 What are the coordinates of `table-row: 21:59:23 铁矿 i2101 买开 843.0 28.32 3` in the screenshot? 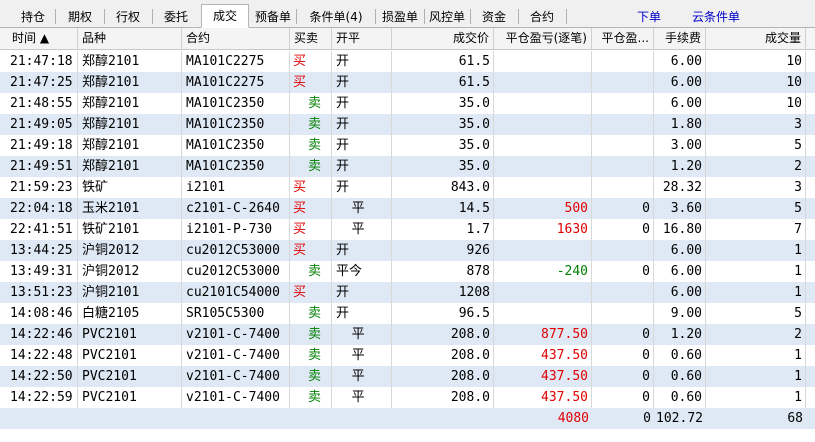 It's located at (407, 187).